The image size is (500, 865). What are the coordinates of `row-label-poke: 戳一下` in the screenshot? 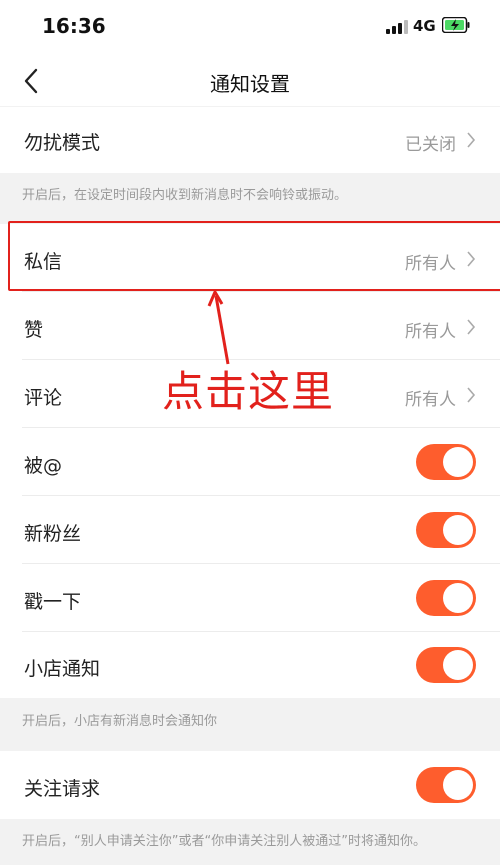 It's located at (53, 602).